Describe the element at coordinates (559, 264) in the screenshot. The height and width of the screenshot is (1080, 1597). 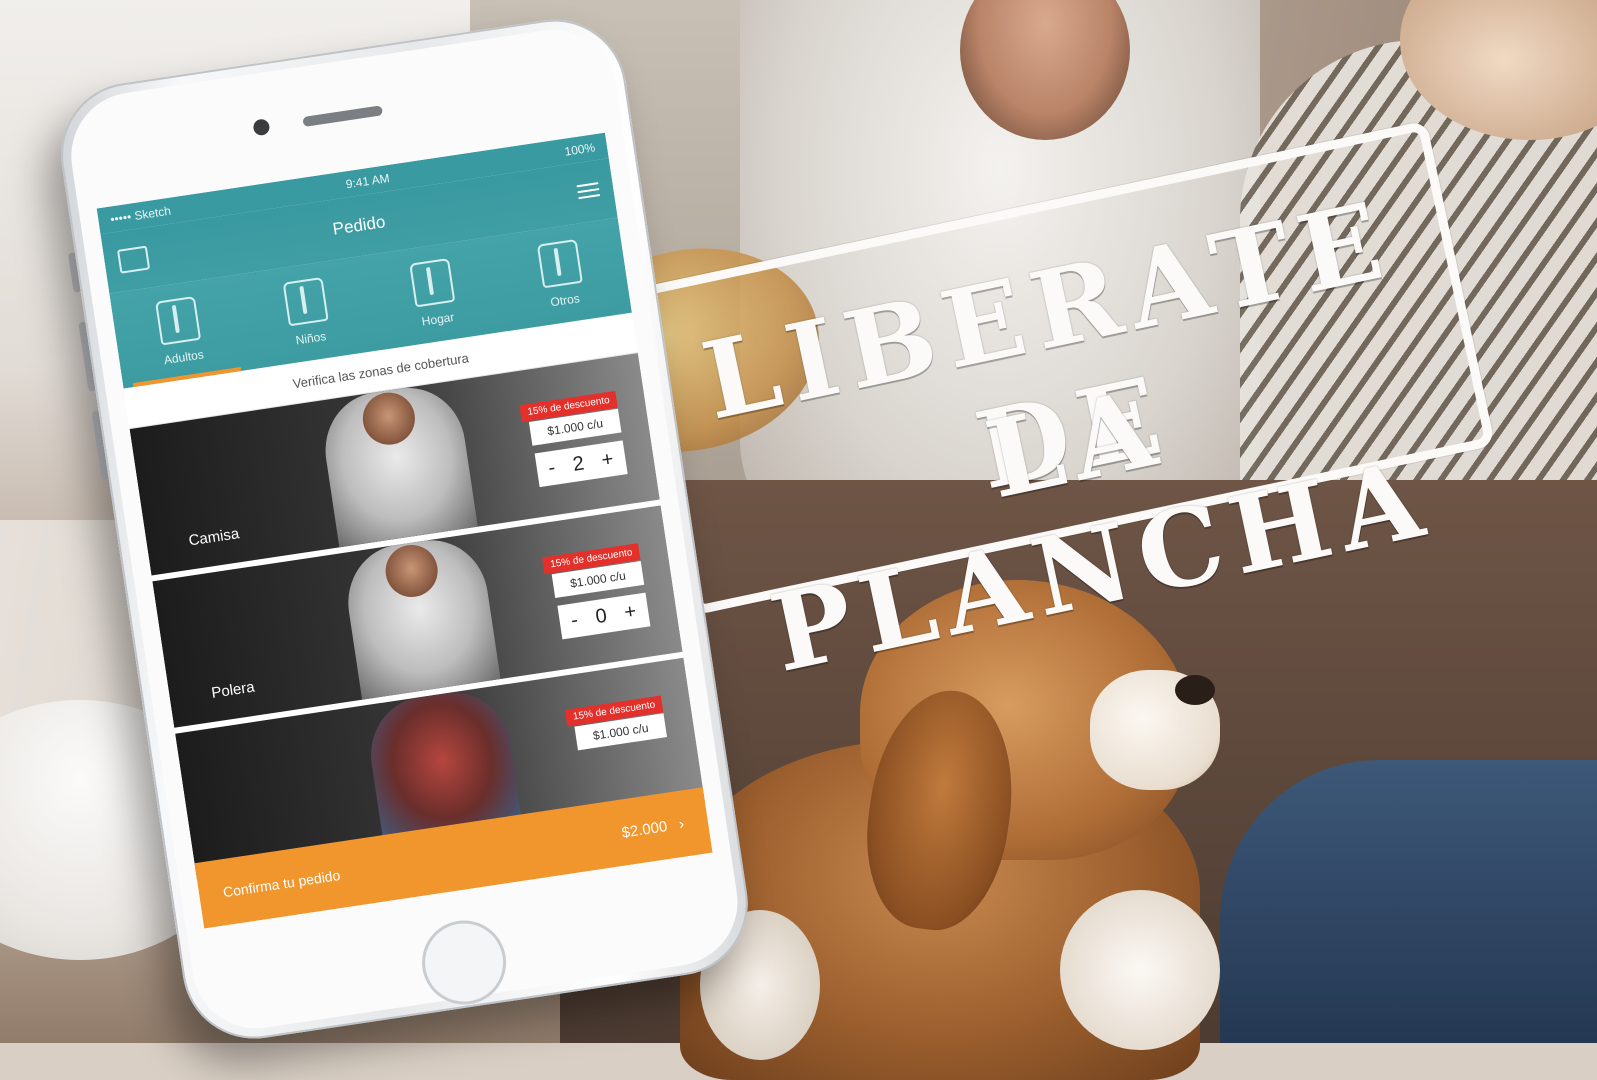
I see `jacket-icon` at that location.